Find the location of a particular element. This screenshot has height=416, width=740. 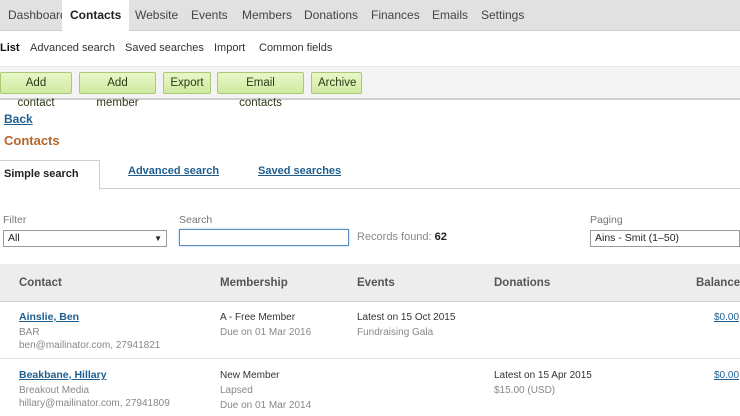

tab-advanced-search: Advanced search is located at coordinates (173, 171).